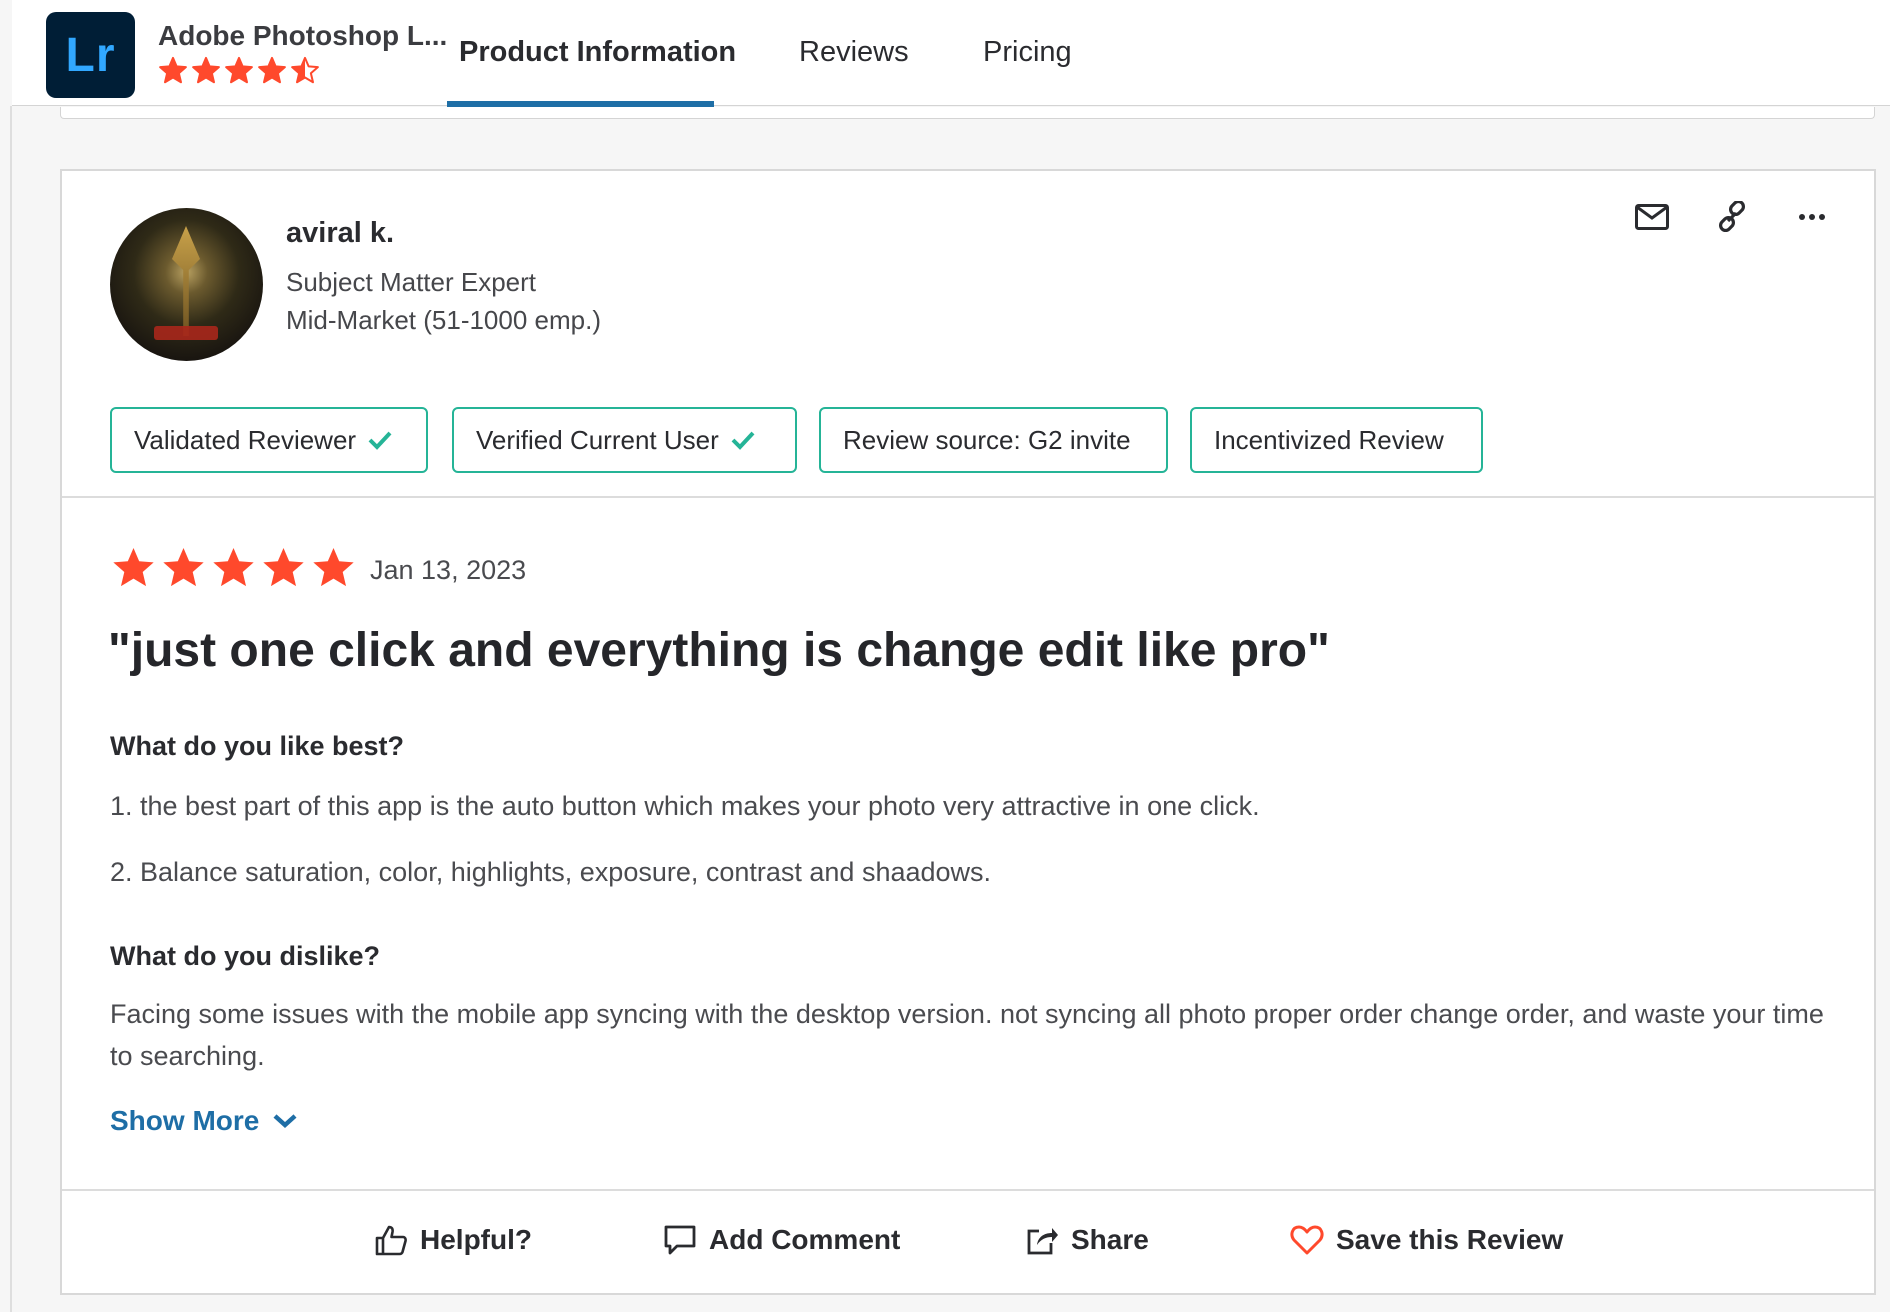  Describe the element at coordinates (411, 282) in the screenshot. I see `reviewer-role: Subject Matter Expert` at that location.